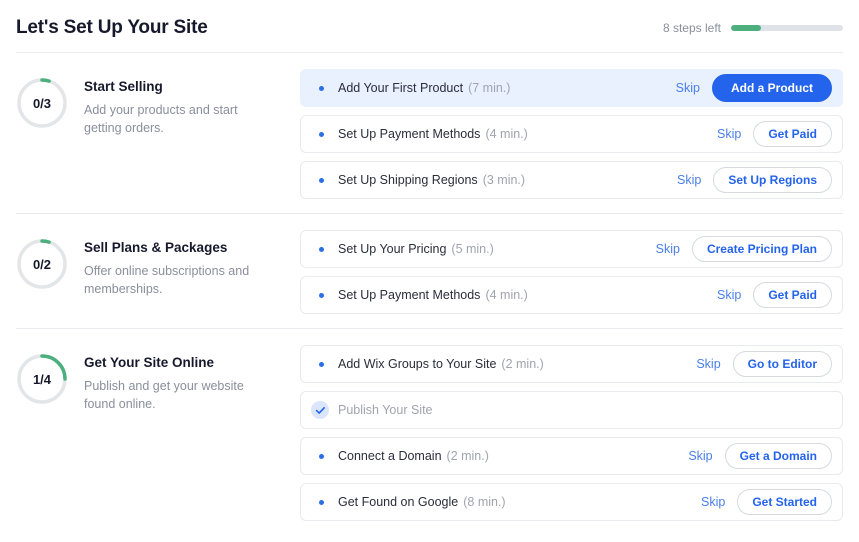  Describe the element at coordinates (429, 26) in the screenshot. I see `page-header: Let's Set Up Your Site 8 steps left` at that location.